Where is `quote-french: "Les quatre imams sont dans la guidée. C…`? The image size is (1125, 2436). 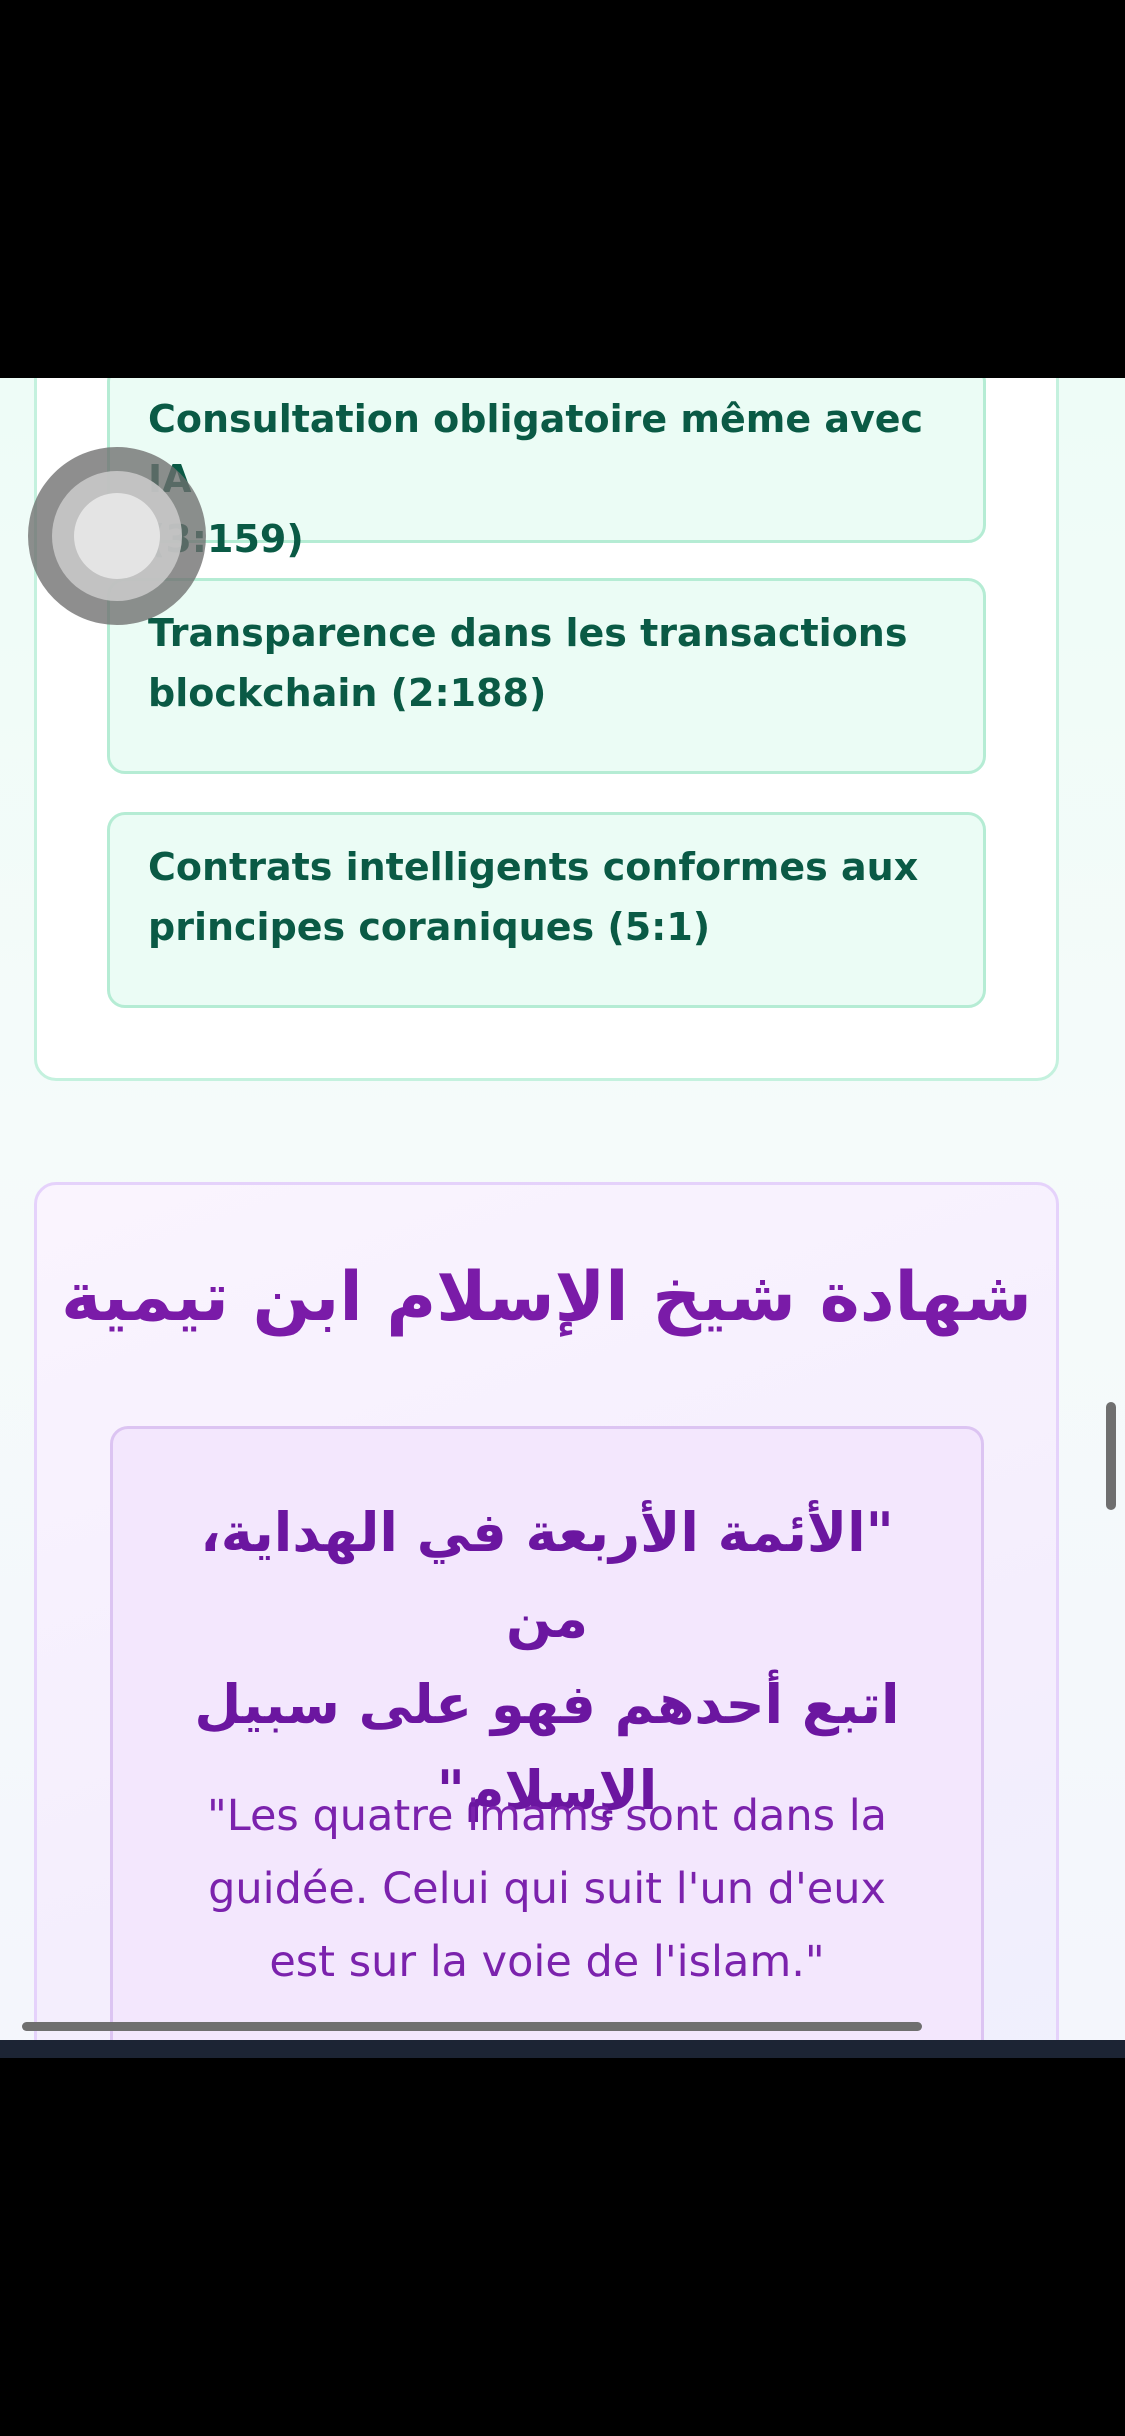
quote-french: "Les quatre imams sont dans la guidée. C… is located at coordinates (547, 1889).